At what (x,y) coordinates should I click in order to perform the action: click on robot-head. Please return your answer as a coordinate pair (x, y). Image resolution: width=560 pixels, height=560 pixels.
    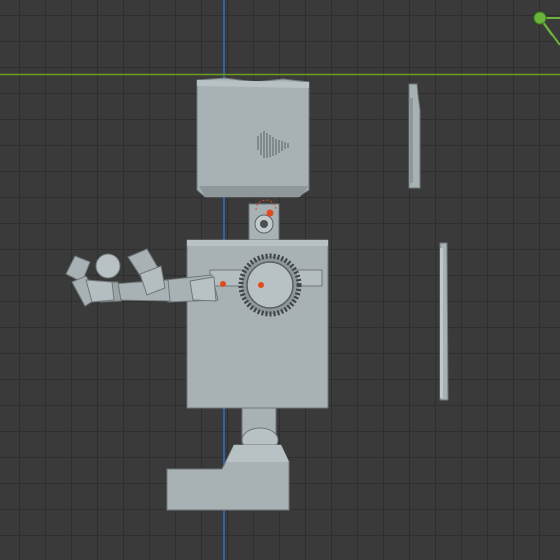
    Looking at the image, I should click on (253, 137).